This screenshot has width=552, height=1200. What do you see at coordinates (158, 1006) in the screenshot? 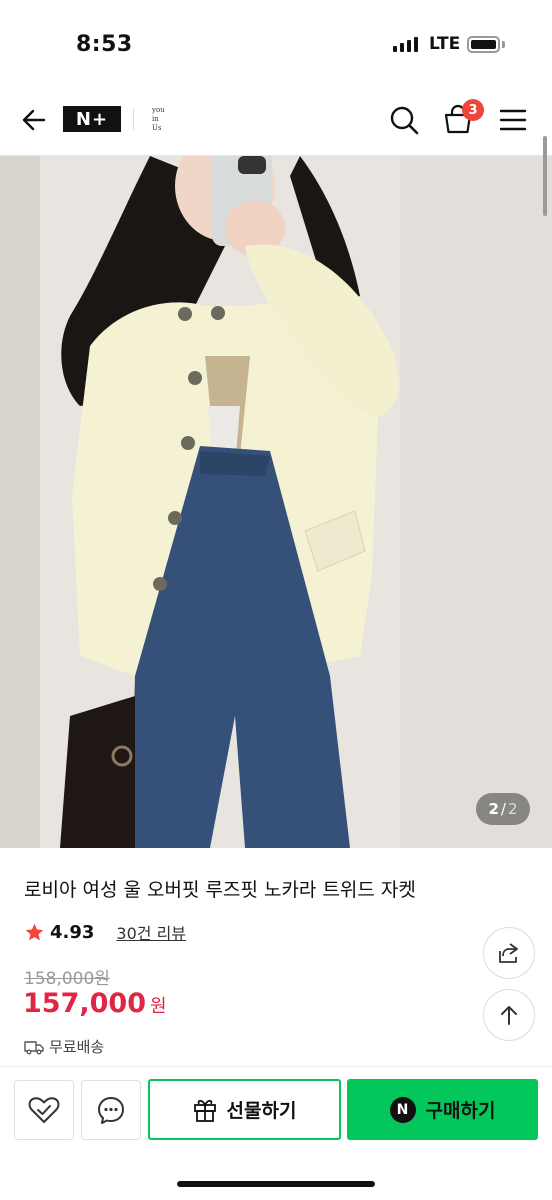
I see `currency-unit: 원` at bounding box center [158, 1006].